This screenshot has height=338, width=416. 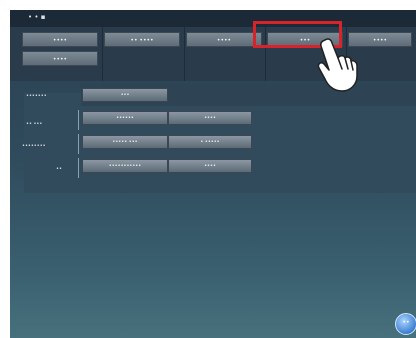 I want to click on help-circle-label: ••, so click(x=406, y=322).